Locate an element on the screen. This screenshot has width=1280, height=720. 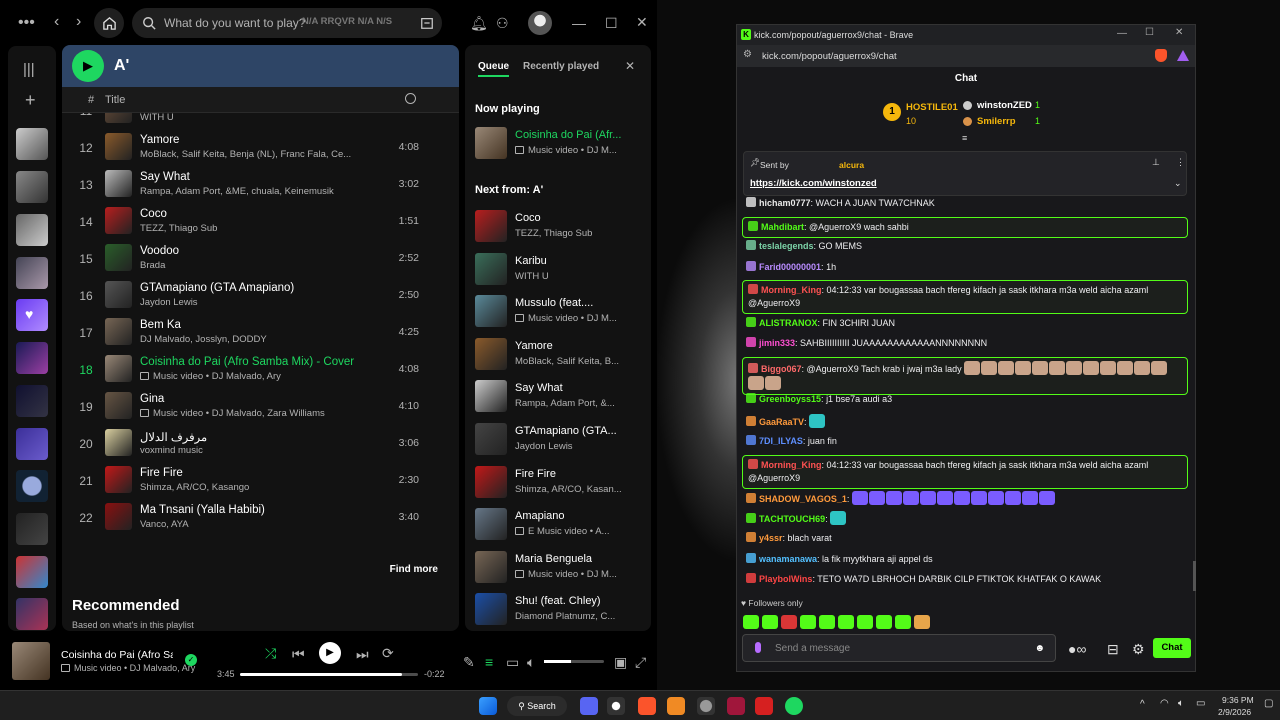
chat-username: jimin333 is located at coordinates (777, 343).